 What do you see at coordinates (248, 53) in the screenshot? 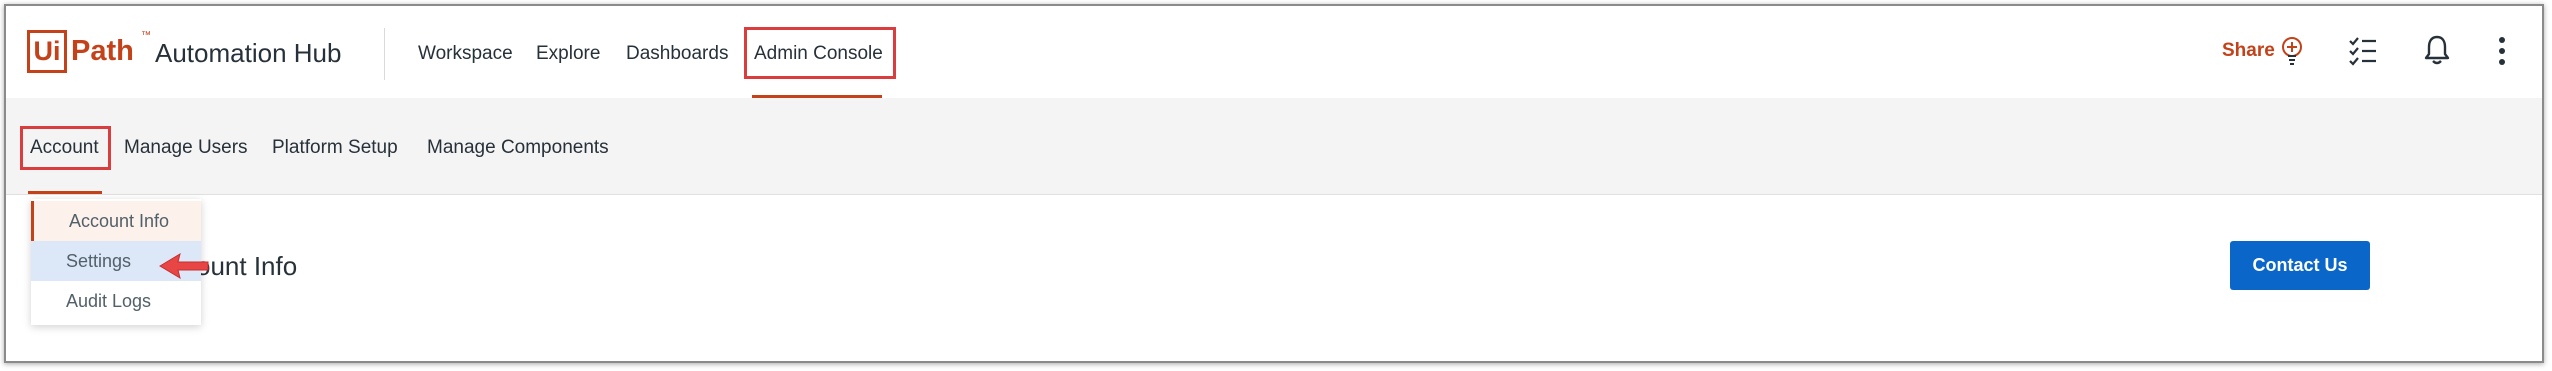
I see `app-title: Automation Hub` at bounding box center [248, 53].